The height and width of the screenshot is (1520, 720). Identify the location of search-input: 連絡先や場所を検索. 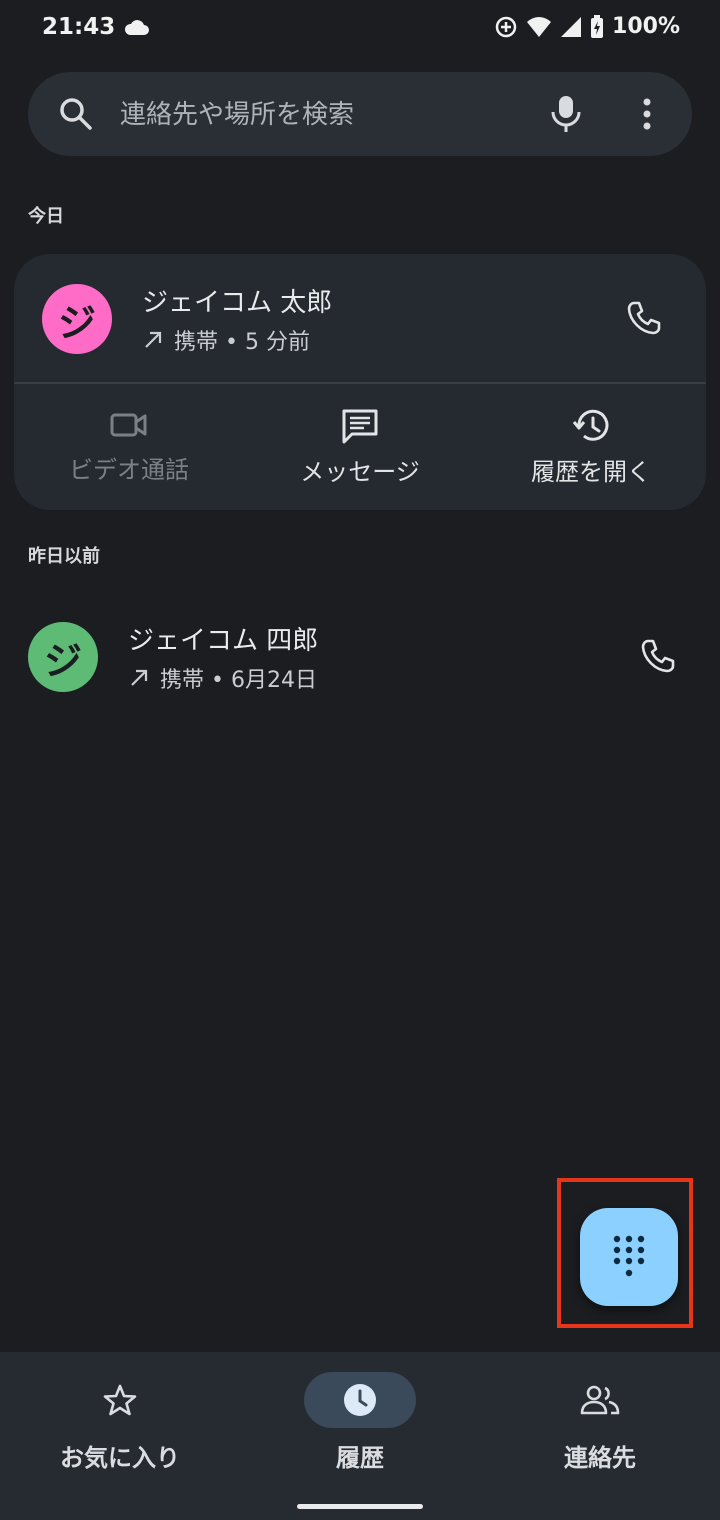
(237, 112).